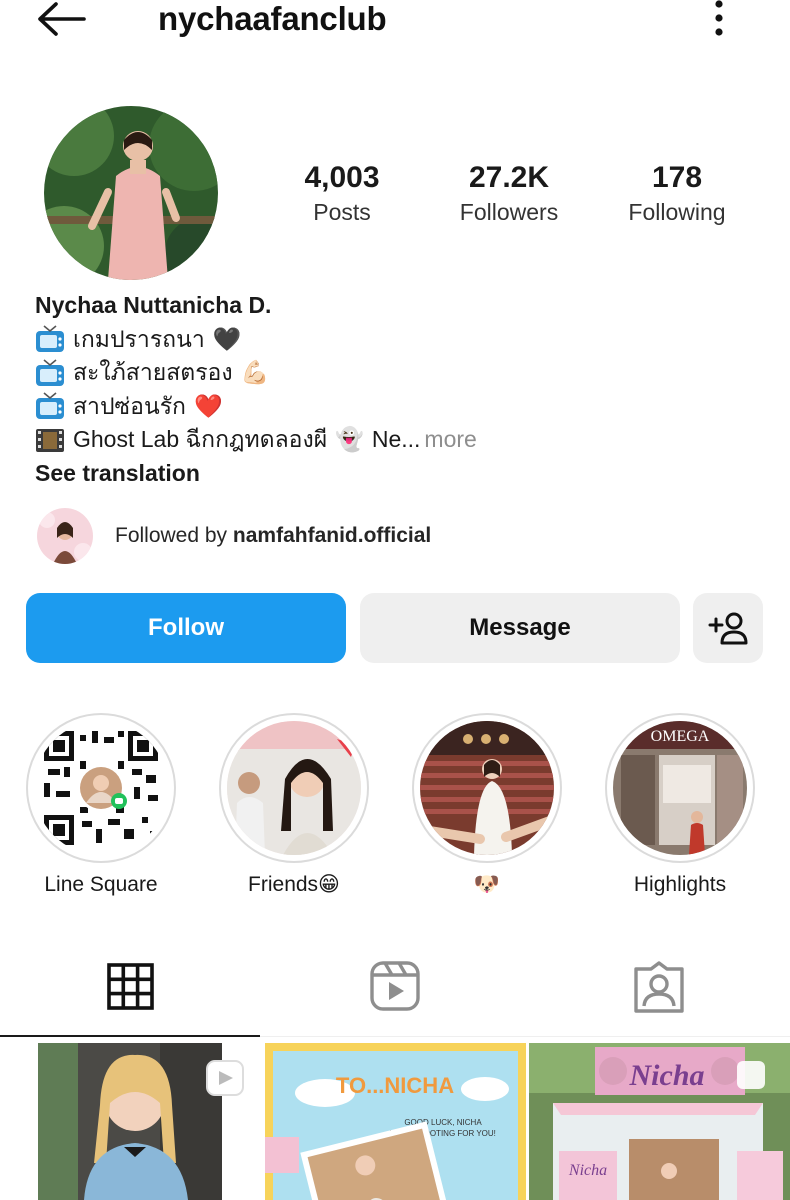 This screenshot has width=790, height=1200. What do you see at coordinates (395, 1085) in the screenshot?
I see `post-title-text: TO...NICHA` at bounding box center [395, 1085].